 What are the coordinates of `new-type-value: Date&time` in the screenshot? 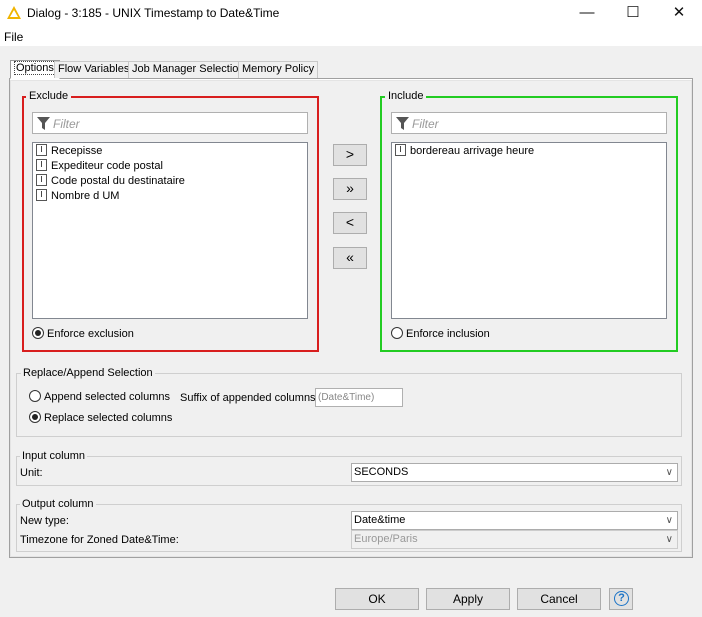 It's located at (380, 520).